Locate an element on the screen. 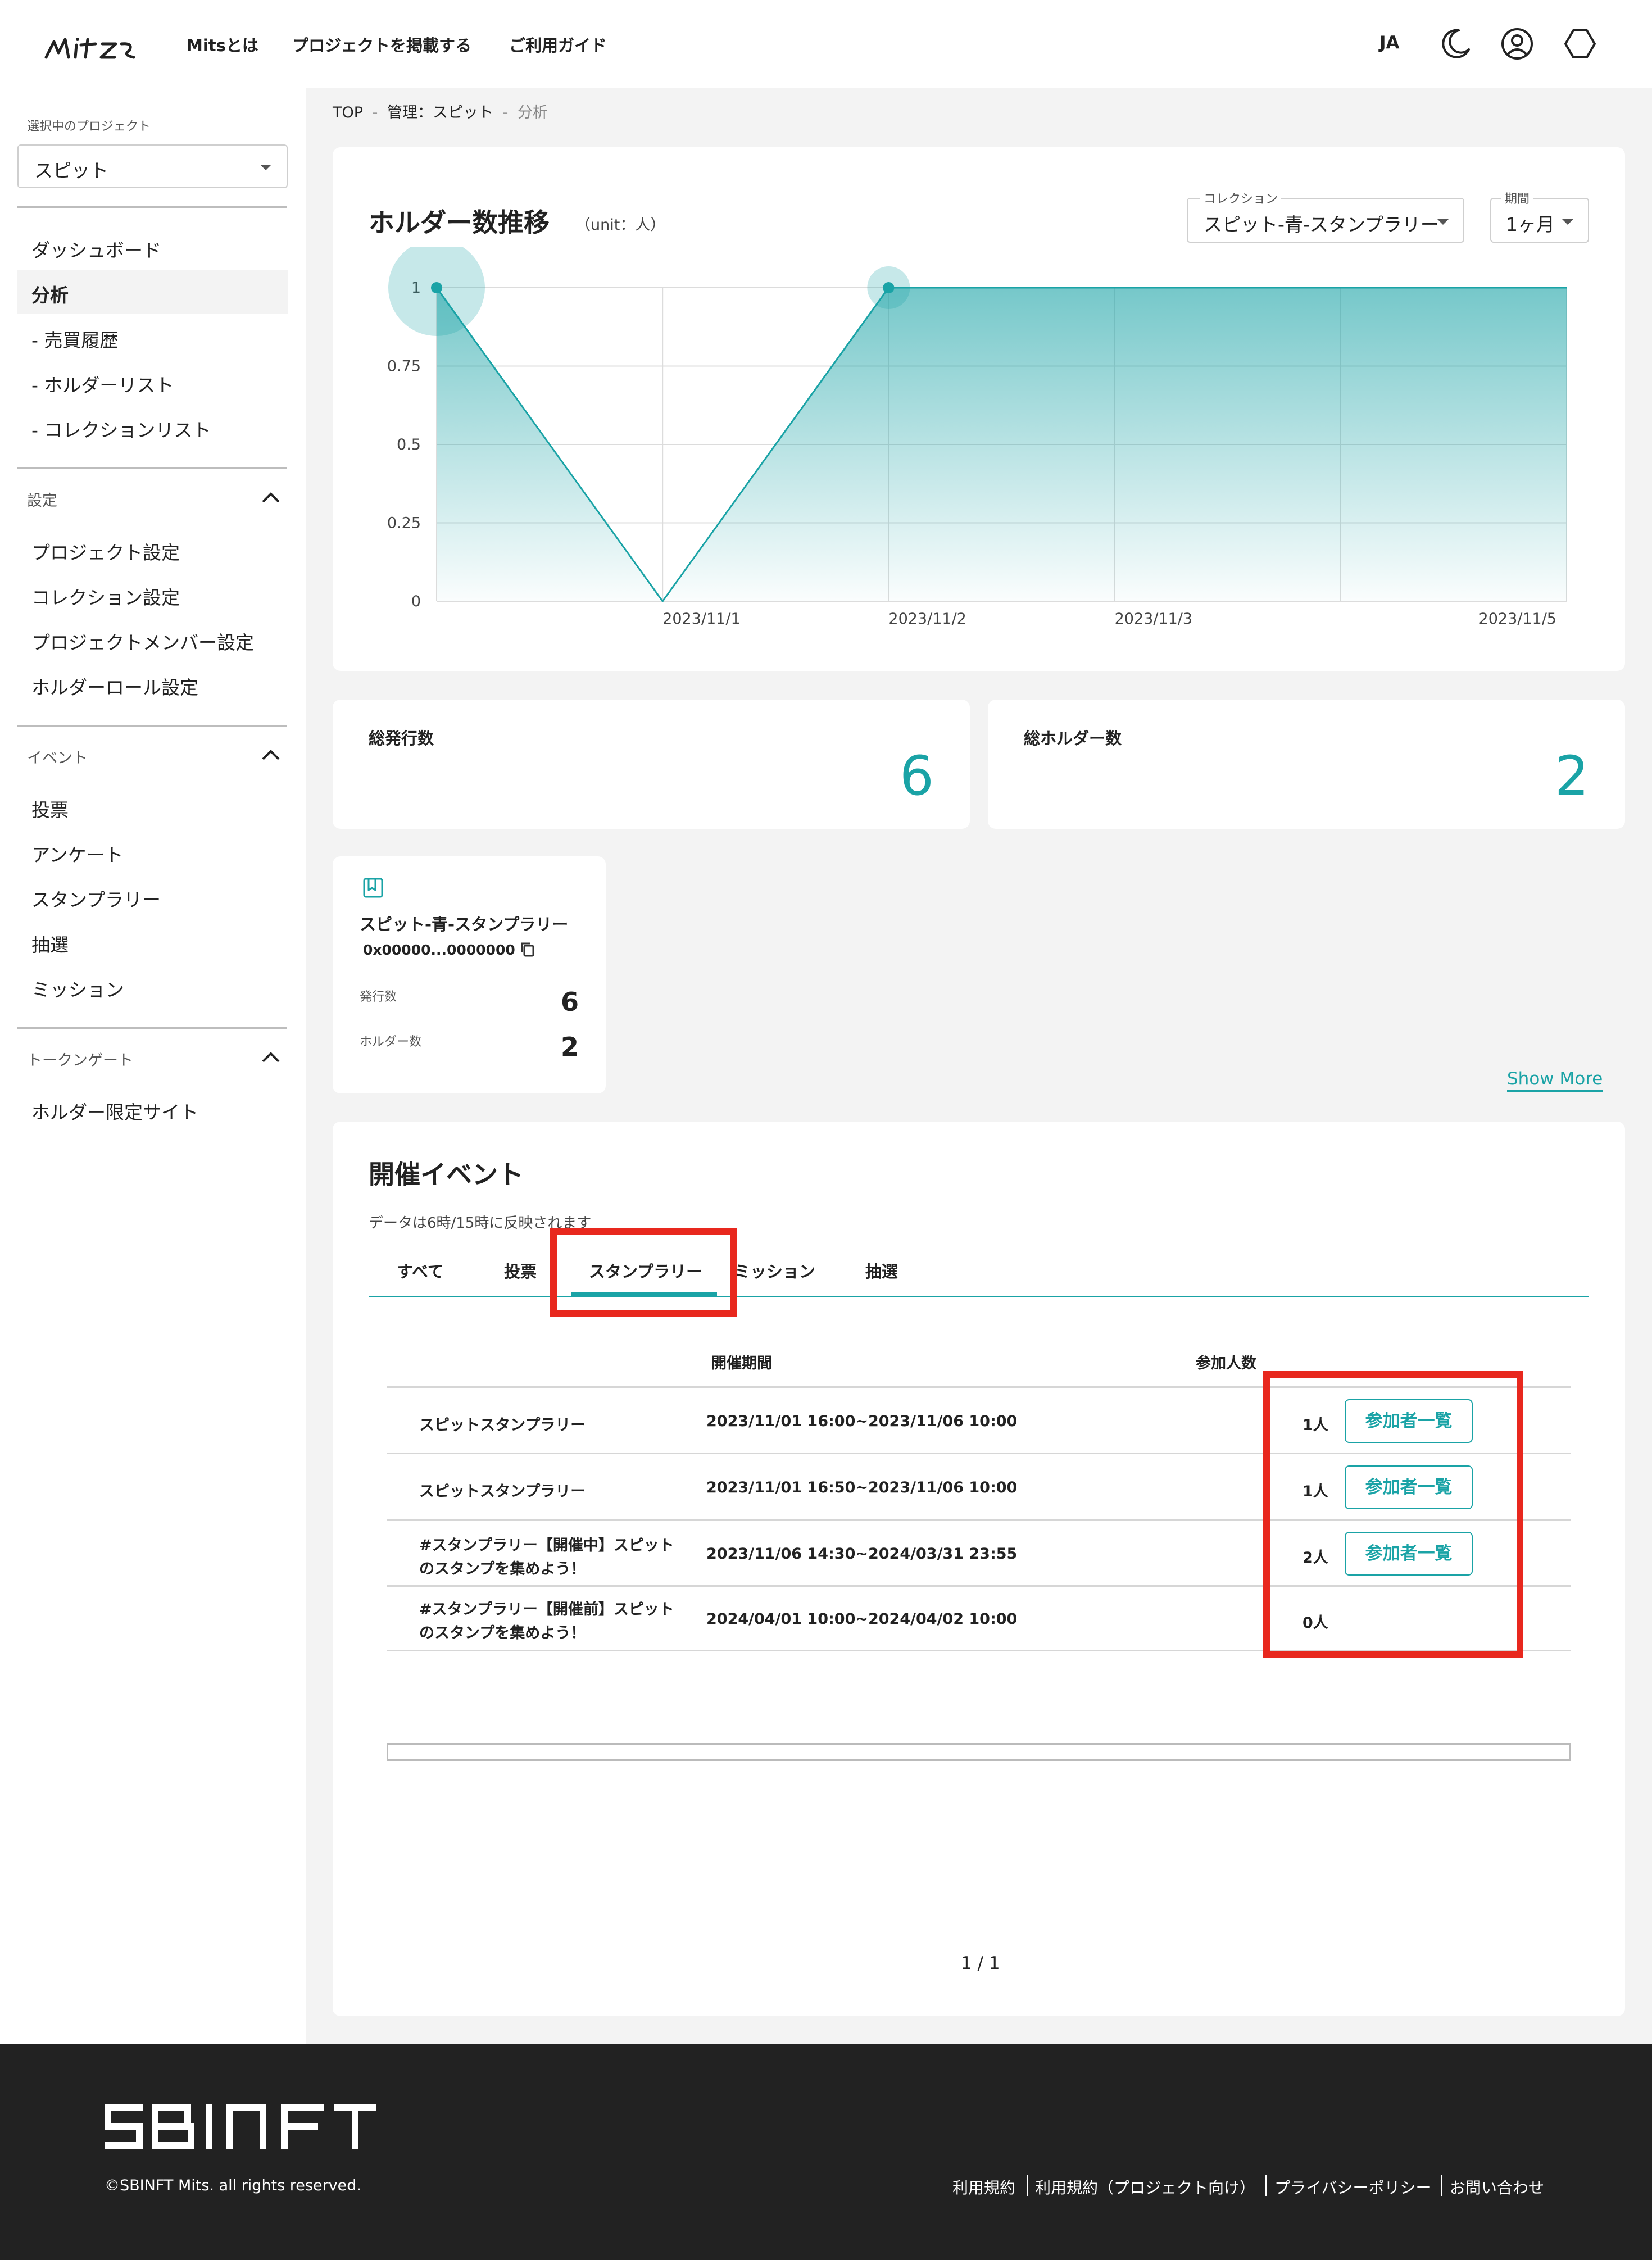  tab-all: すべて is located at coordinates (420, 1271).